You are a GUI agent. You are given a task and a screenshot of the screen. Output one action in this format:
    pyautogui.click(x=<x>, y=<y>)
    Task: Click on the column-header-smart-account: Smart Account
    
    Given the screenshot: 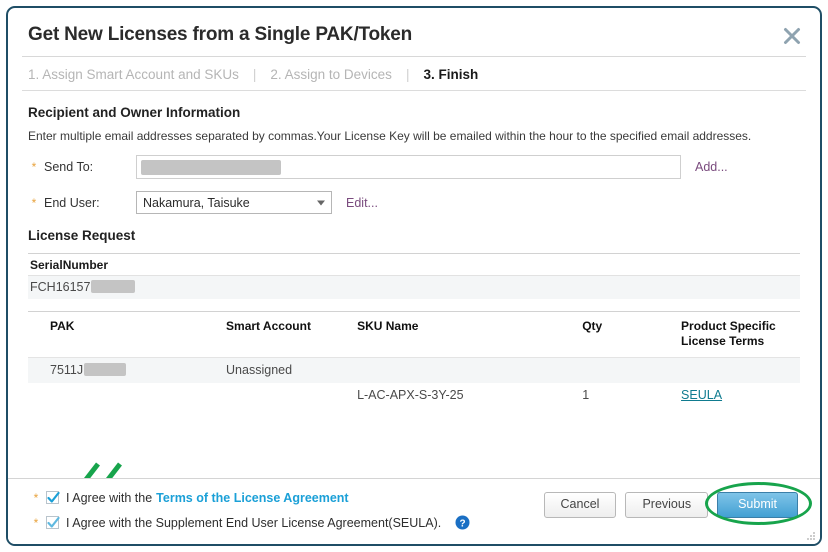 What is the action you would take?
    pyautogui.click(x=292, y=334)
    